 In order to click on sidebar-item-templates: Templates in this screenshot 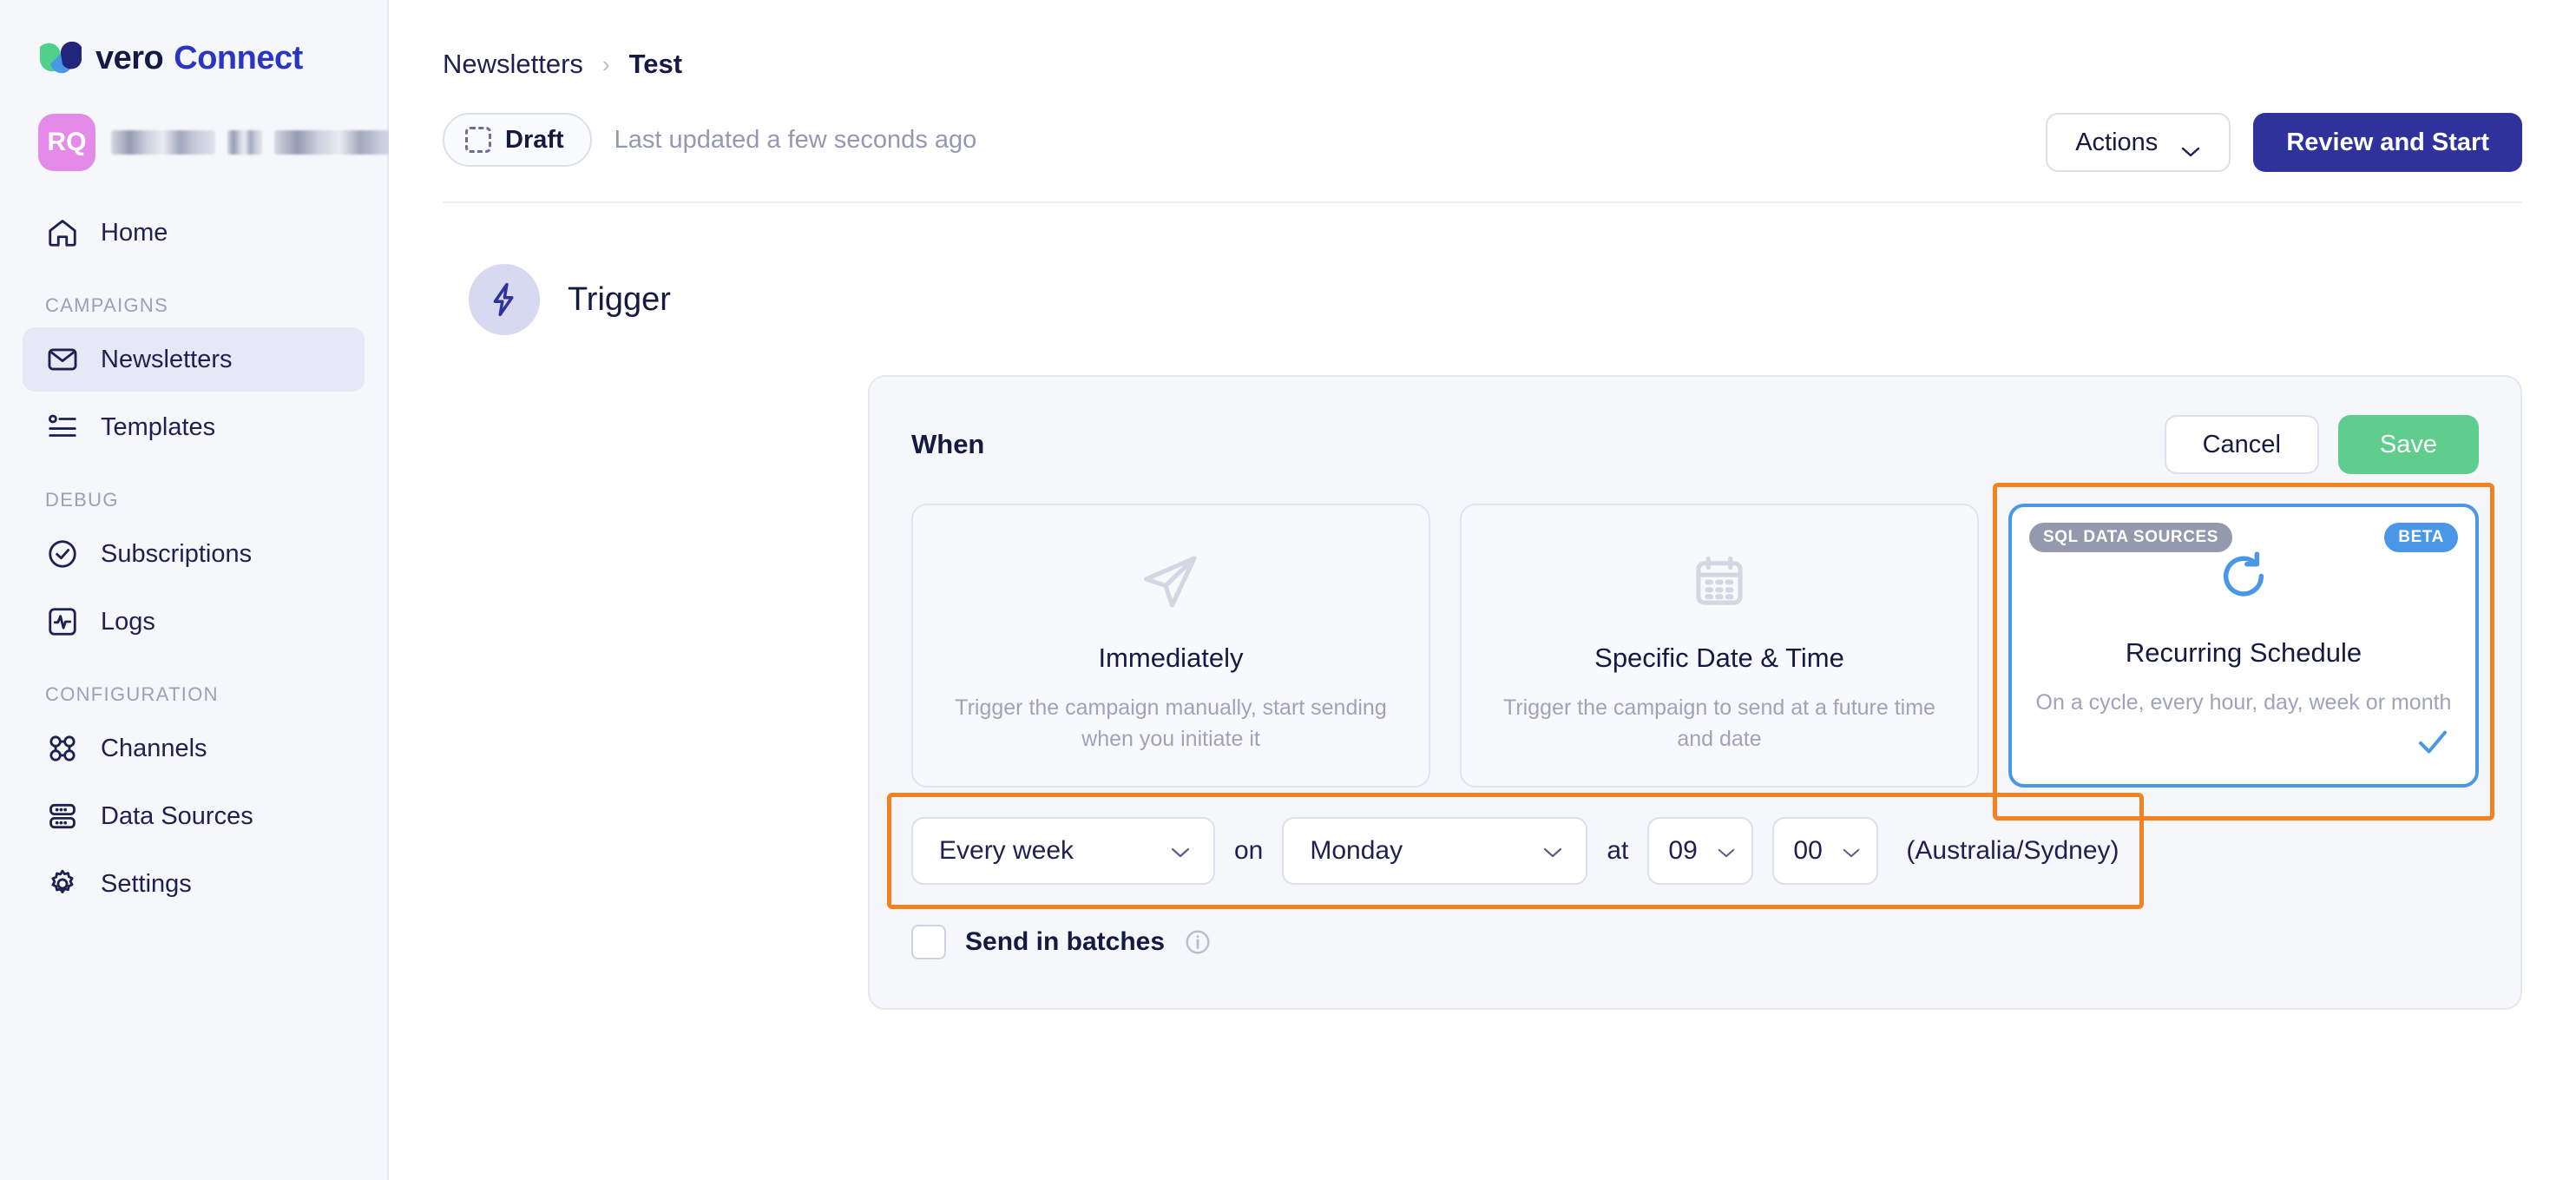, I will do `click(194, 427)`.